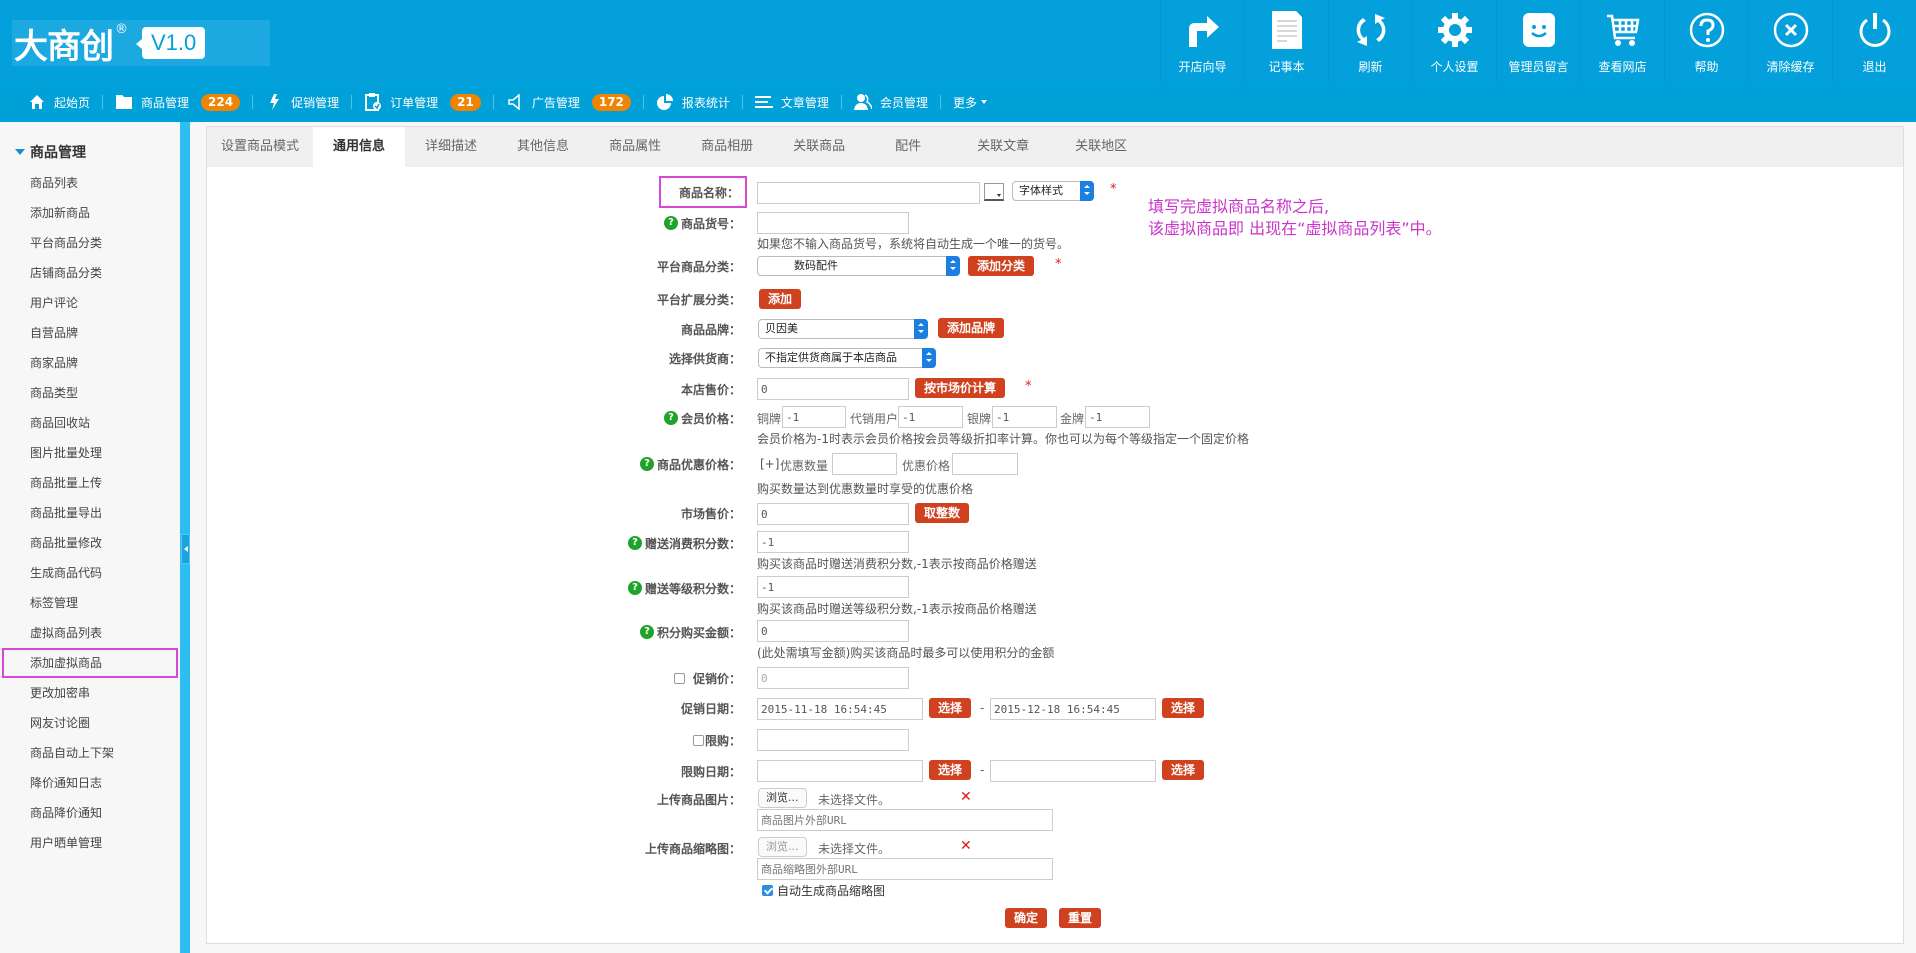  What do you see at coordinates (966, 846) in the screenshot?
I see `delete-goods-thumb-icon: ✕` at bounding box center [966, 846].